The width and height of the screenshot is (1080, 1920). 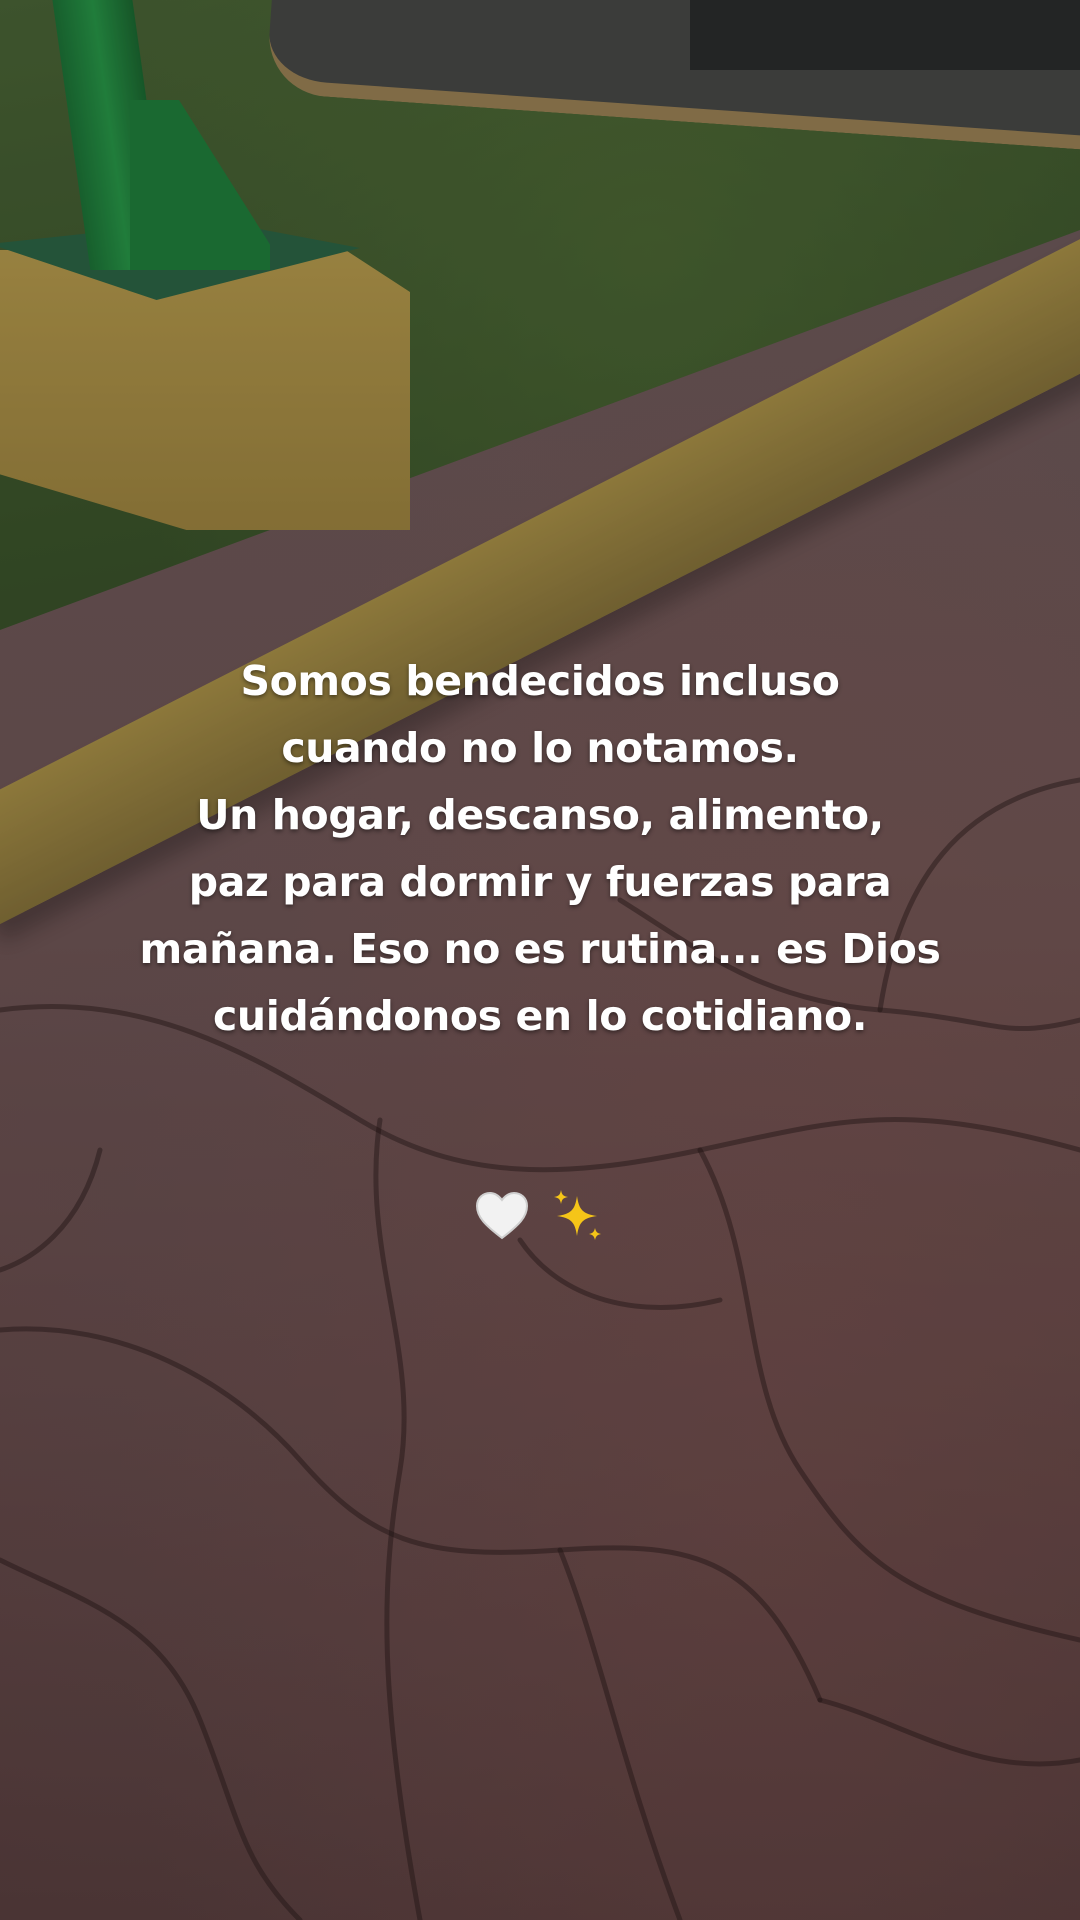 What do you see at coordinates (540, 1016) in the screenshot?
I see `caption-line: cuidándonos en lo cotidiano.` at bounding box center [540, 1016].